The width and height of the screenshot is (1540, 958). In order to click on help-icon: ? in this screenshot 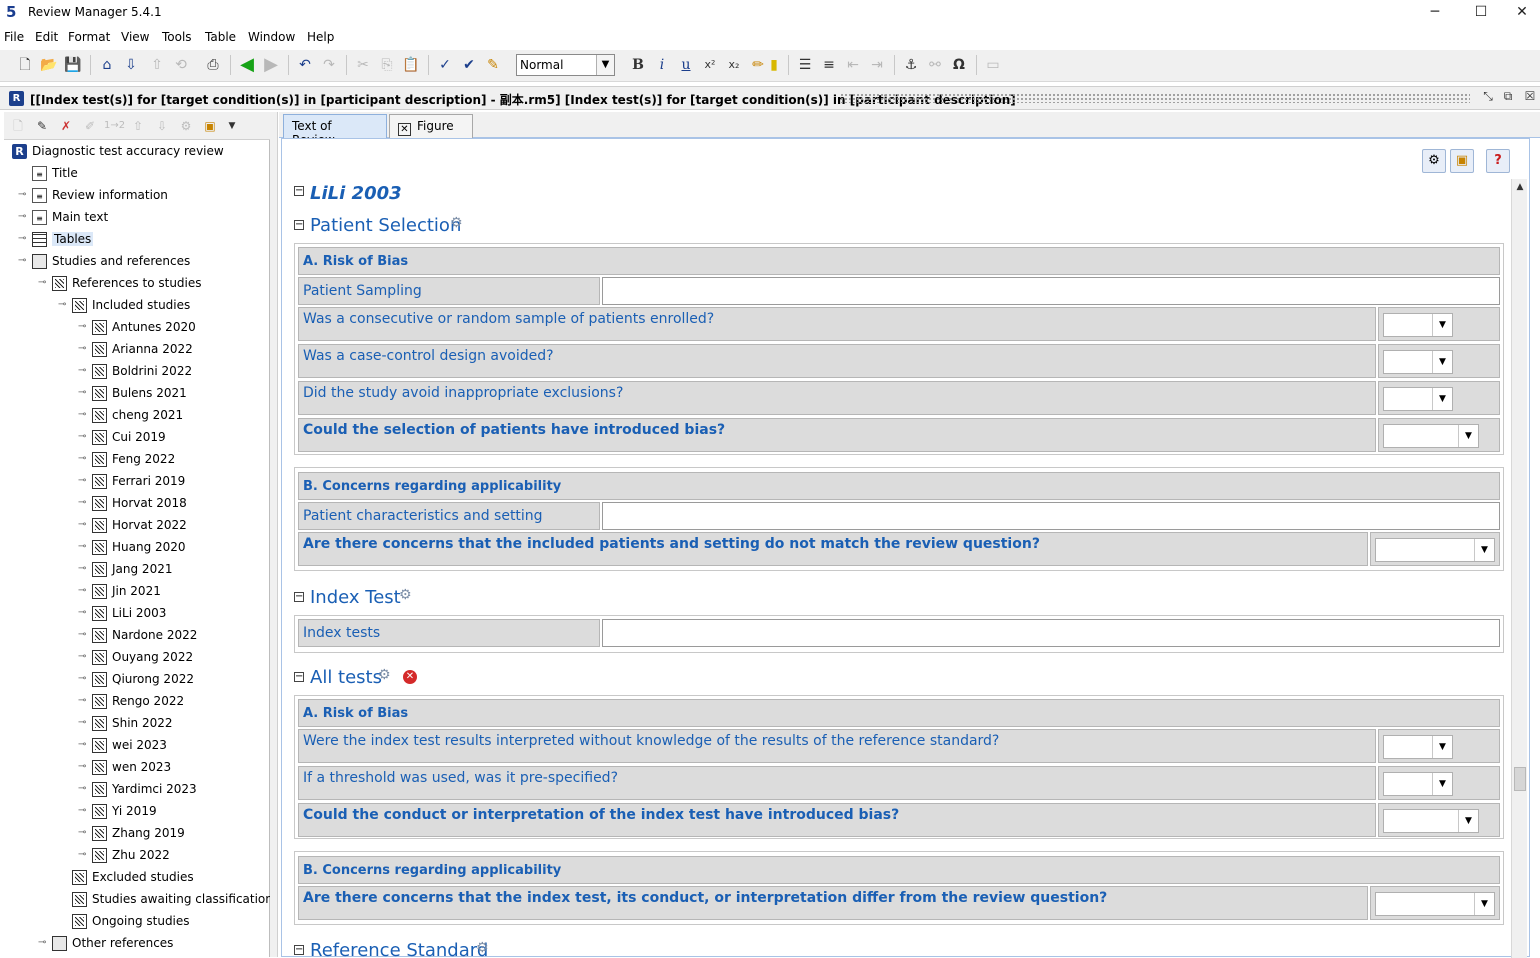, I will do `click(1498, 161)`.